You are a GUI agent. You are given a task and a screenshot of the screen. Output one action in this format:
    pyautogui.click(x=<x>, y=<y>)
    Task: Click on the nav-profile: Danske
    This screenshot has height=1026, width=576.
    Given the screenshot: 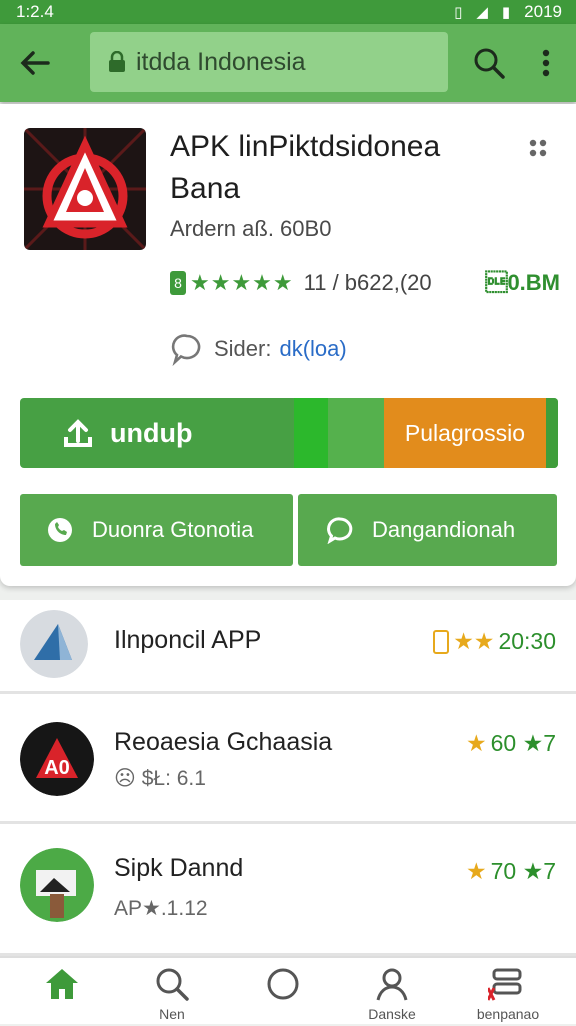 What is the action you would take?
    pyautogui.click(x=392, y=996)
    